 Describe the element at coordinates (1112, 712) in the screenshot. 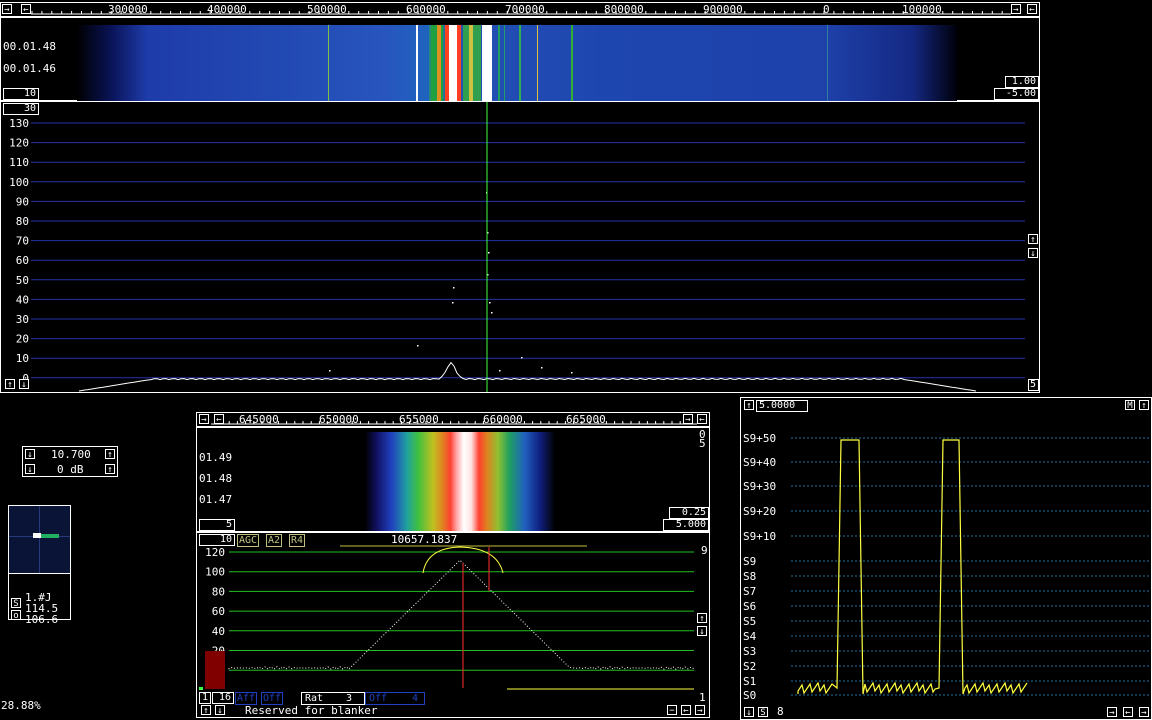

I see `smeter-right-icon: →` at that location.